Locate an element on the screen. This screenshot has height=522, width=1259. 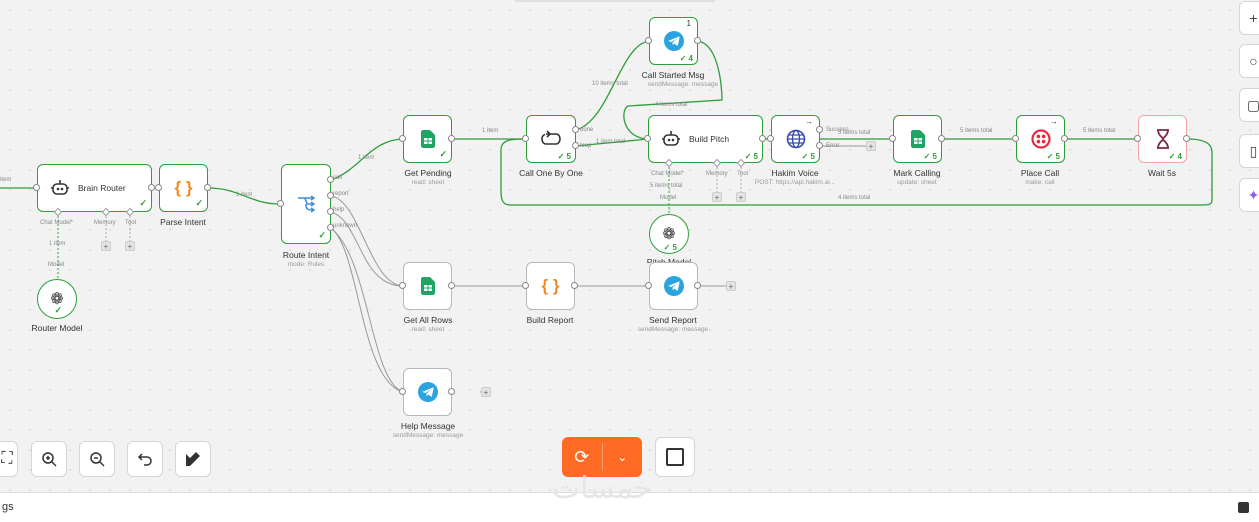
node-title: Hakim Voice is located at coordinates (795, 173).